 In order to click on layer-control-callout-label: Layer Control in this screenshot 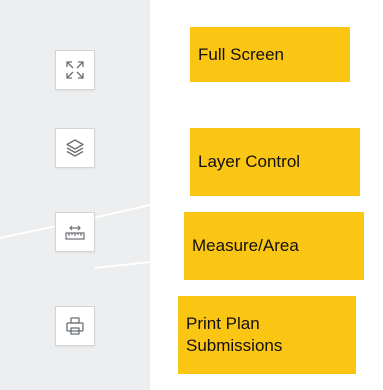, I will do `click(249, 161)`.